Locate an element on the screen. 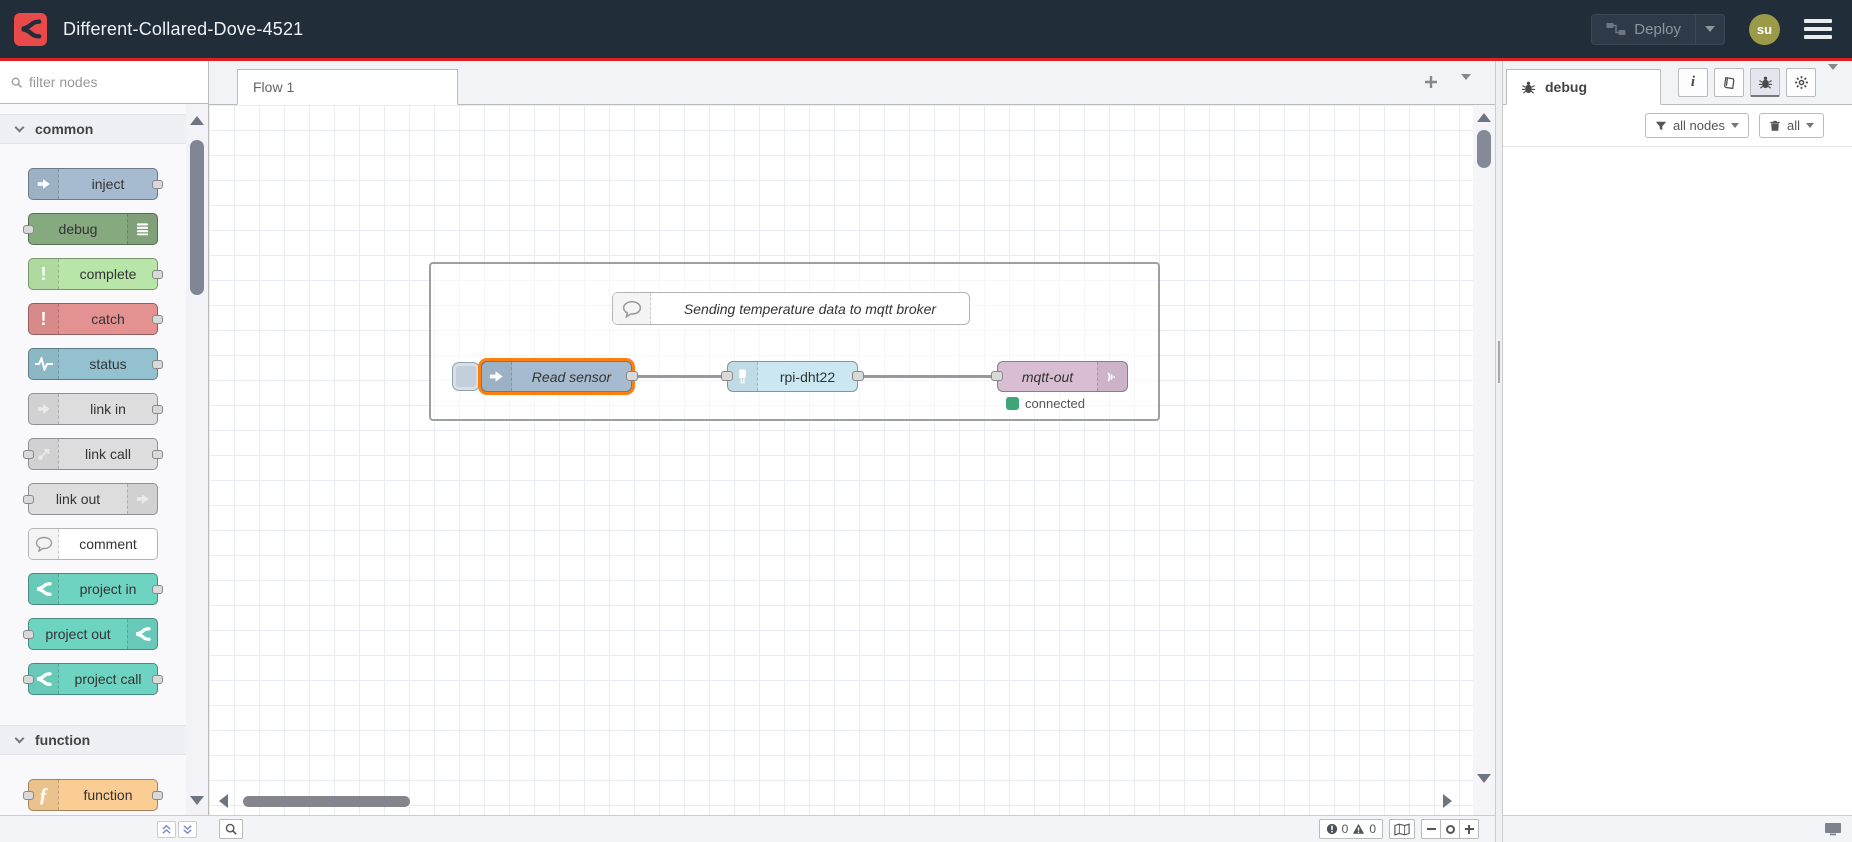 The width and height of the screenshot is (1852, 842). deploy-options-caret is located at coordinates (1709, 29).